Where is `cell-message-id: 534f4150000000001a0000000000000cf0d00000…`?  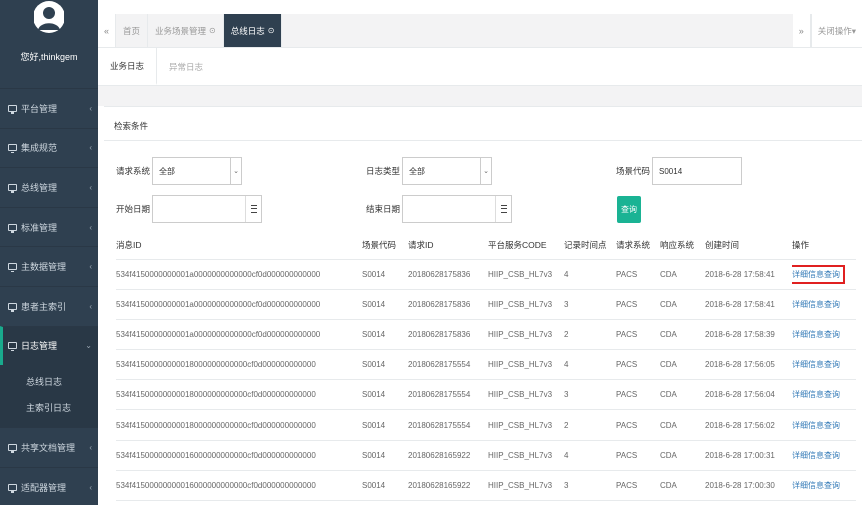 cell-message-id: 534f4150000000001a0000000000000cf0d00000… is located at coordinates (239, 304).